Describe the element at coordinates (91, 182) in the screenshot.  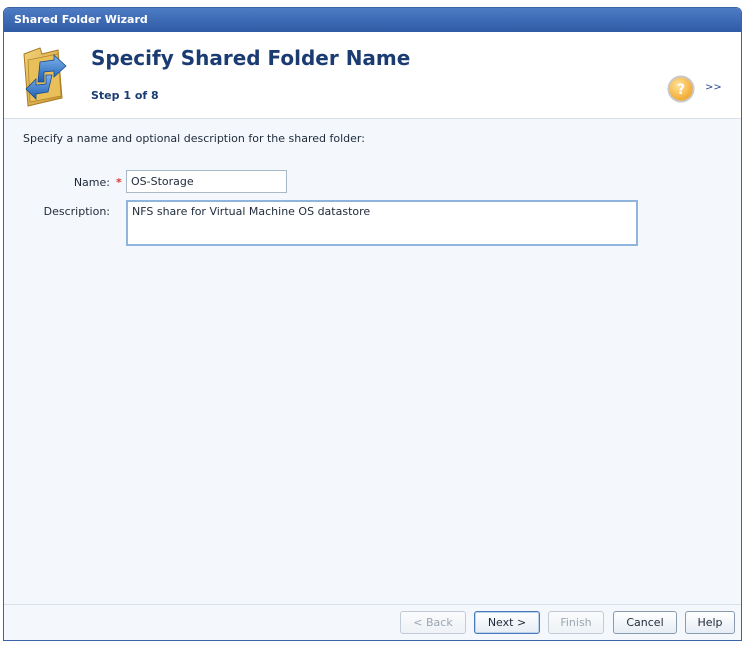
I see `name-label: Name:` at that location.